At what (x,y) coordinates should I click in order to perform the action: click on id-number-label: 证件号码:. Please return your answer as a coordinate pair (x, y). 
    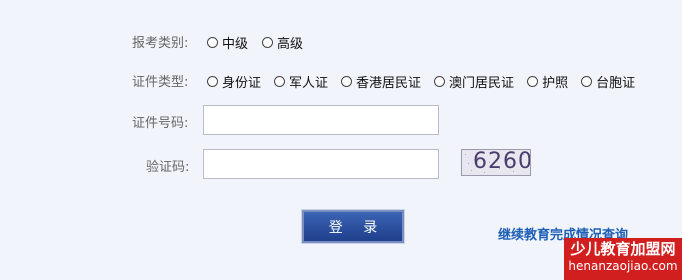
    Looking at the image, I should click on (160, 123).